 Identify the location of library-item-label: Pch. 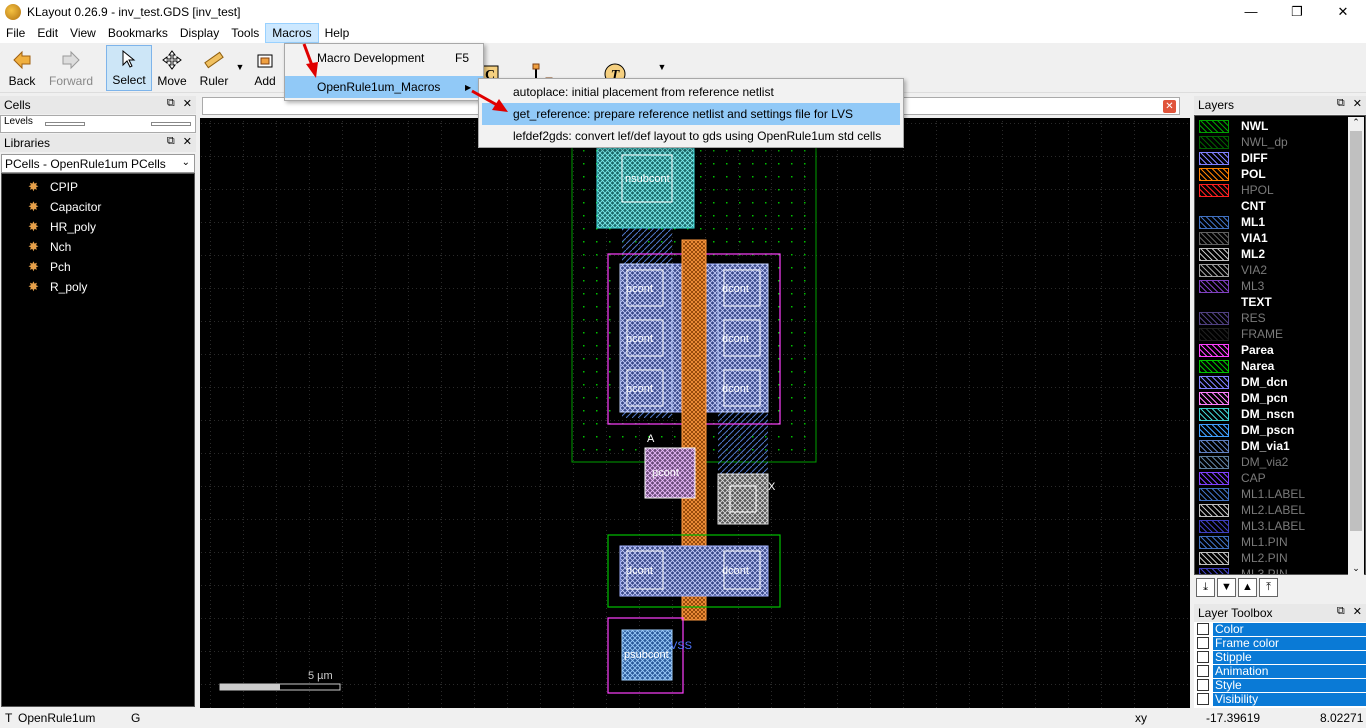
(60, 267).